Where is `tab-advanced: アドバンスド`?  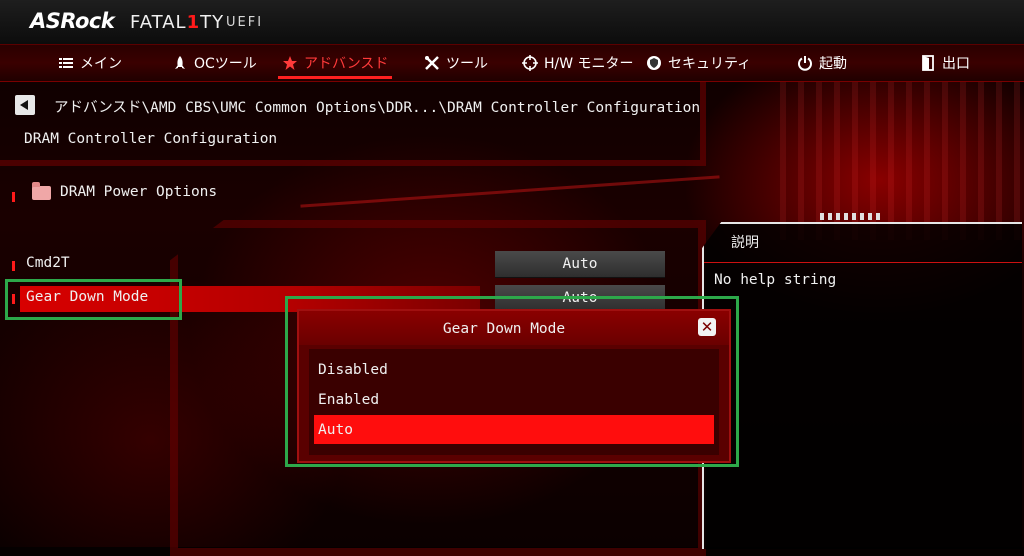 tab-advanced: アドバンスド is located at coordinates (335, 63).